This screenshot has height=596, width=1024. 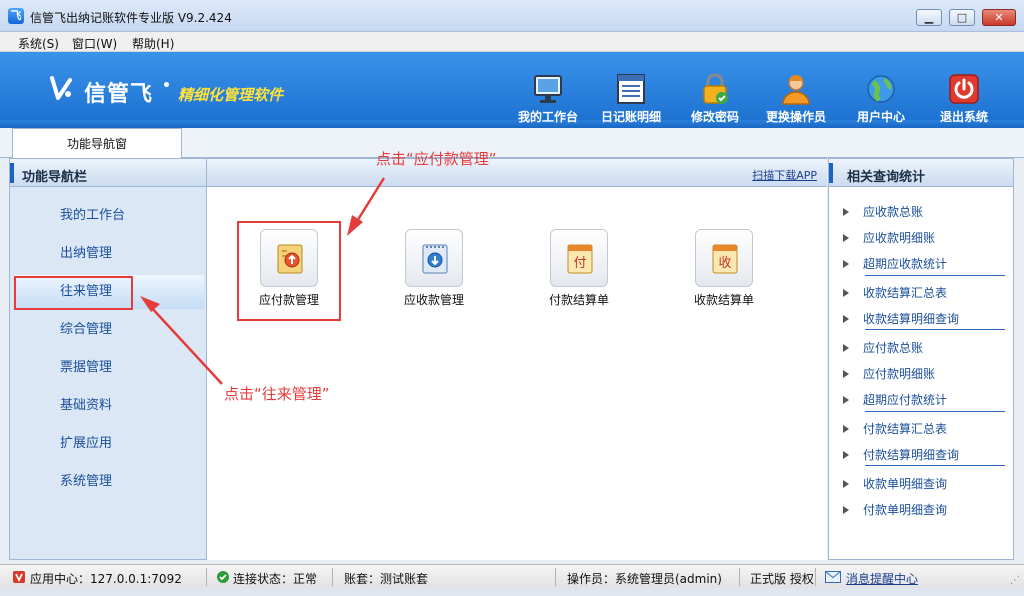 I want to click on toolbar-switch-operator-button: 更换操作员, so click(x=796, y=98).